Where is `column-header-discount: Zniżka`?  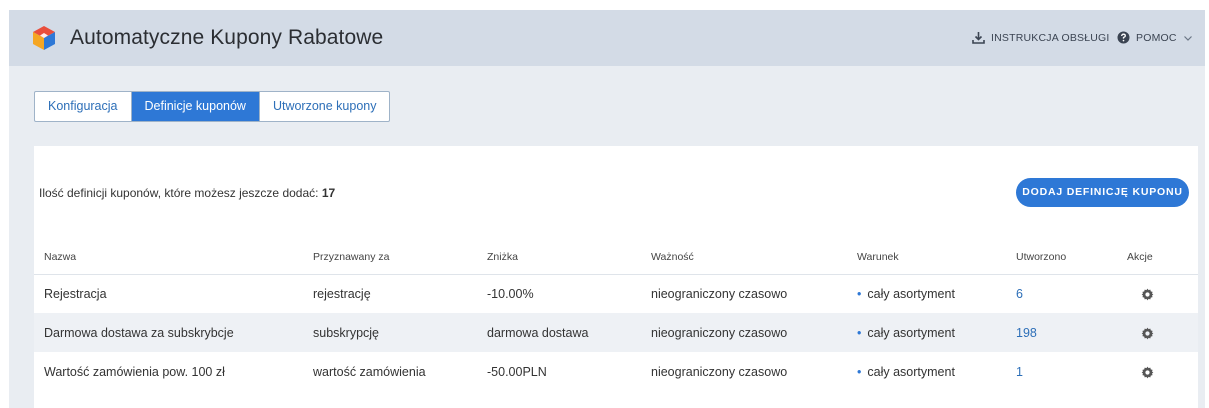 column-header-discount: Zniżka is located at coordinates (569, 257).